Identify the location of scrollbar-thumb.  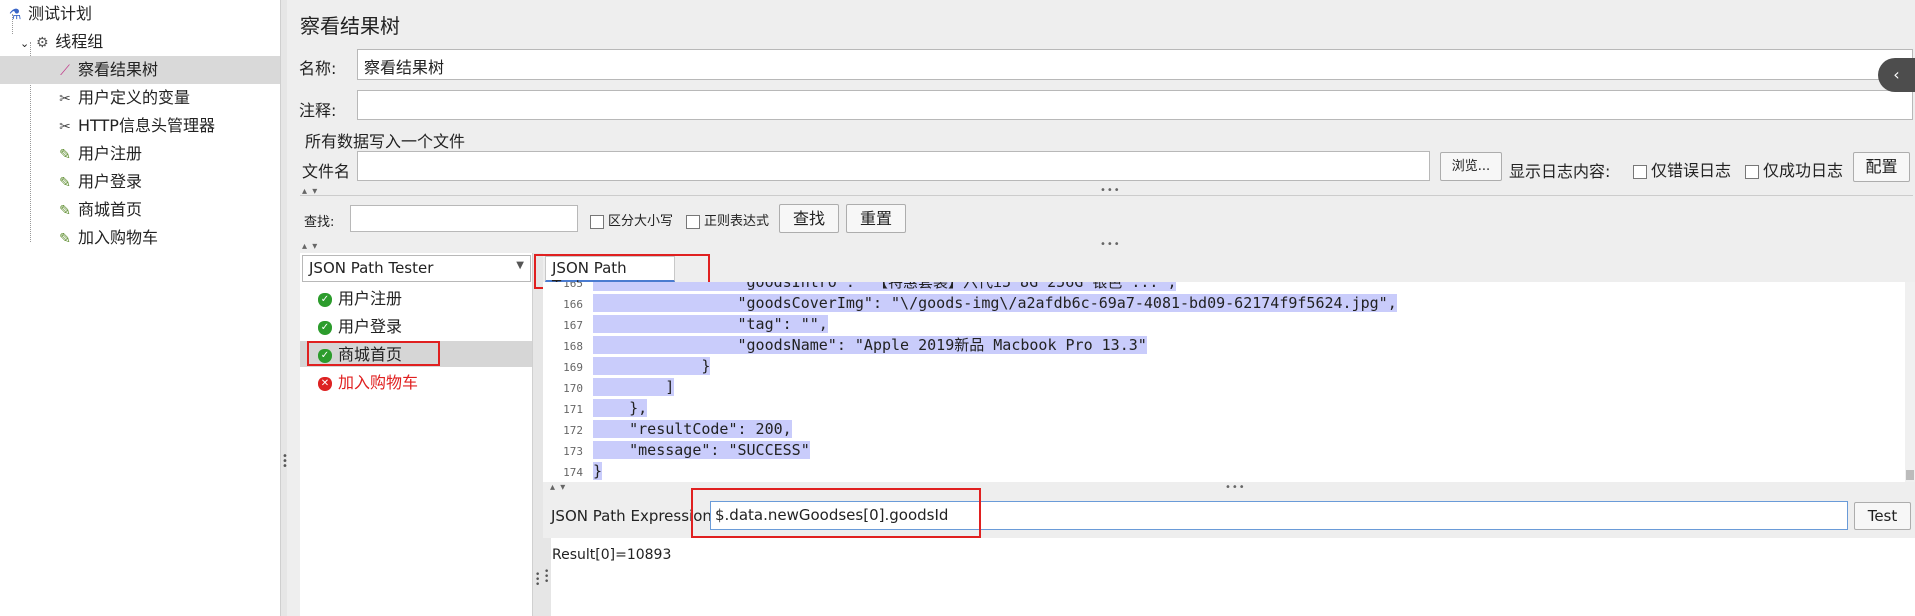
(1910, 475).